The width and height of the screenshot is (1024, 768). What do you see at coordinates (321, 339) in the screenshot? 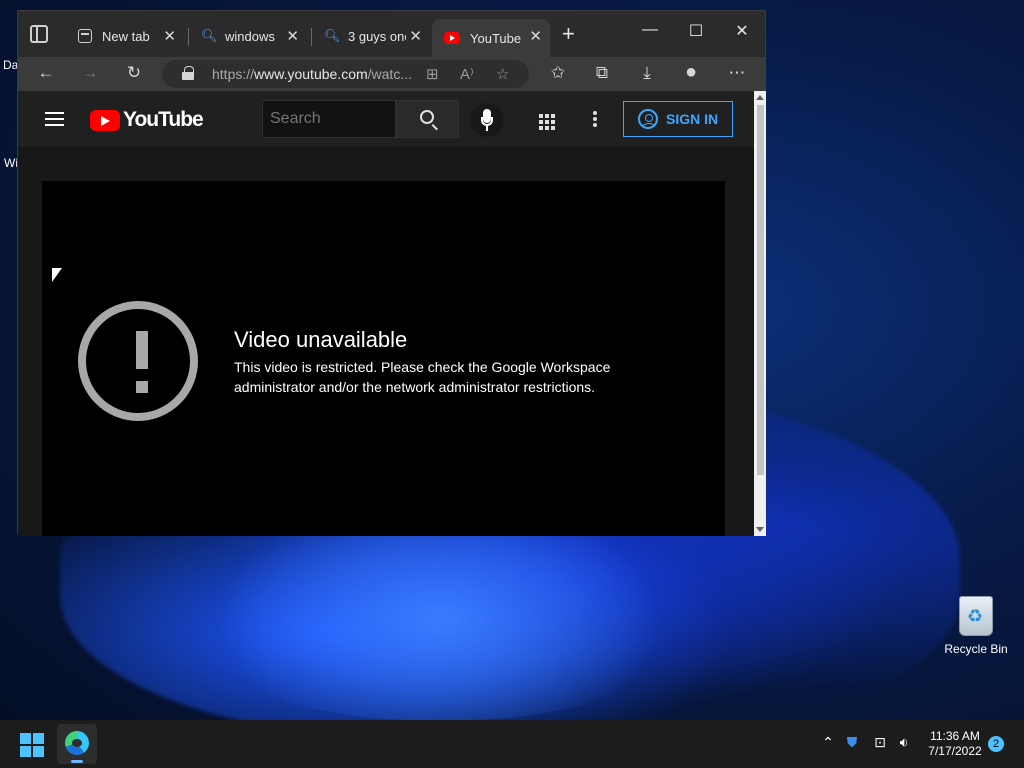
I see `error-title: Video unavailable` at bounding box center [321, 339].